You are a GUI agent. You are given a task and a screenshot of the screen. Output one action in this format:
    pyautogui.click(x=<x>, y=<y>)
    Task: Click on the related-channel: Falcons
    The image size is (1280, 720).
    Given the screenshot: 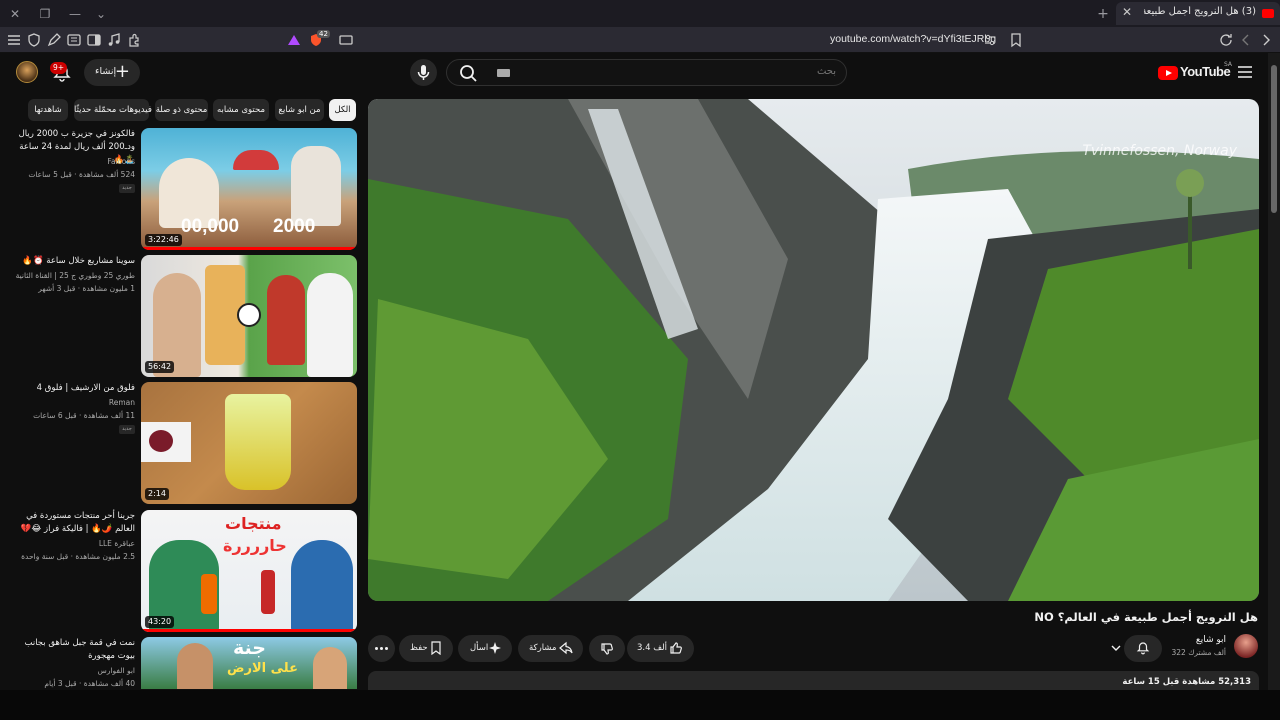 What is the action you would take?
    pyautogui.click(x=72, y=161)
    